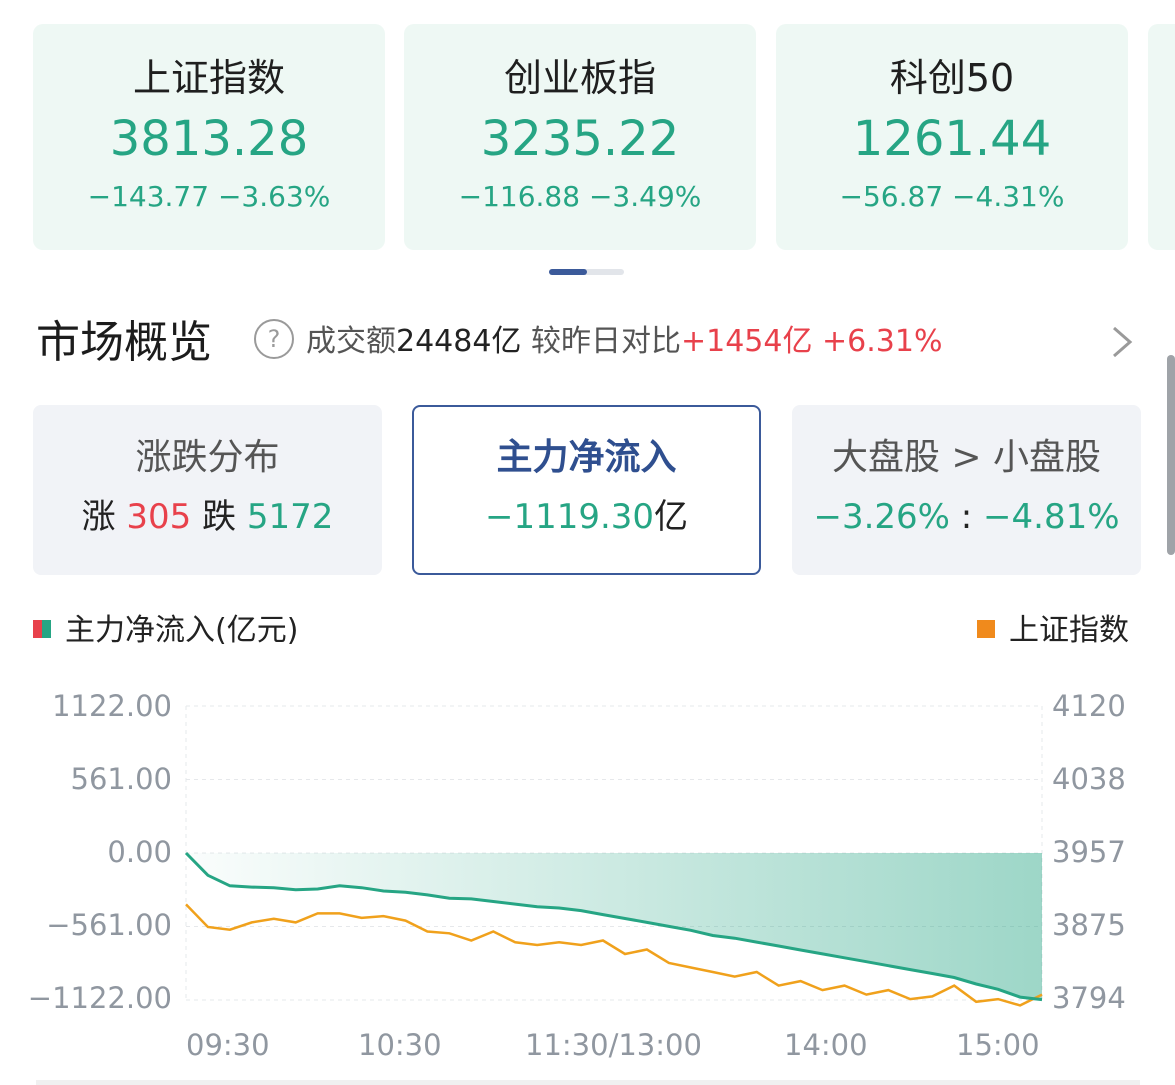 The height and width of the screenshot is (1085, 1175). Describe the element at coordinates (1122, 342) in the screenshot. I see `chevron-right-icon` at that location.